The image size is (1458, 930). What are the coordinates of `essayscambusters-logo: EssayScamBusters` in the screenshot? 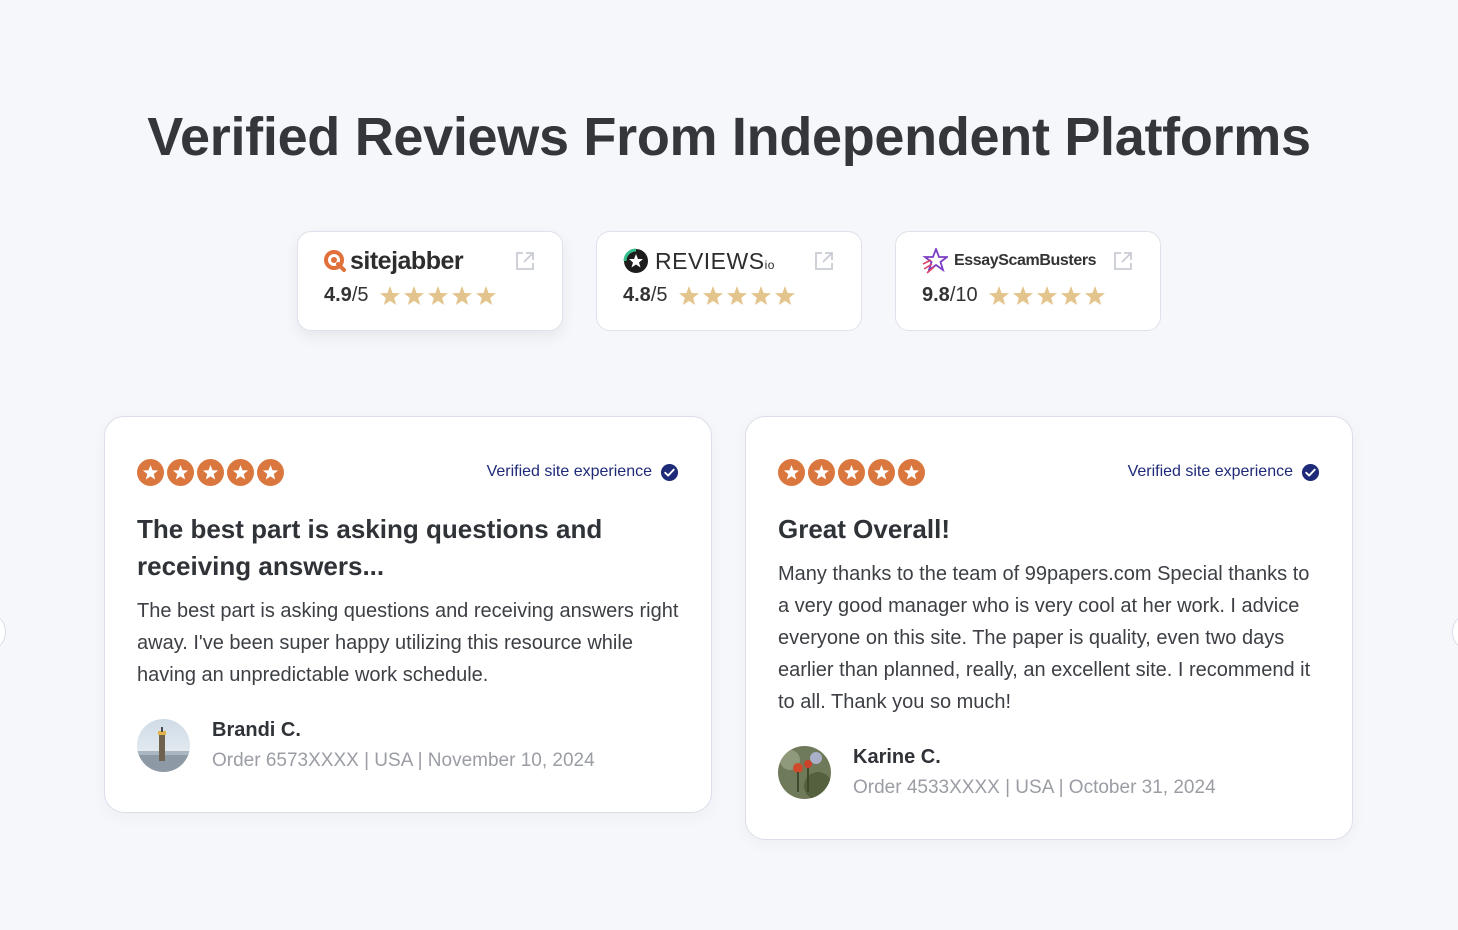 It's located at (1028, 261).